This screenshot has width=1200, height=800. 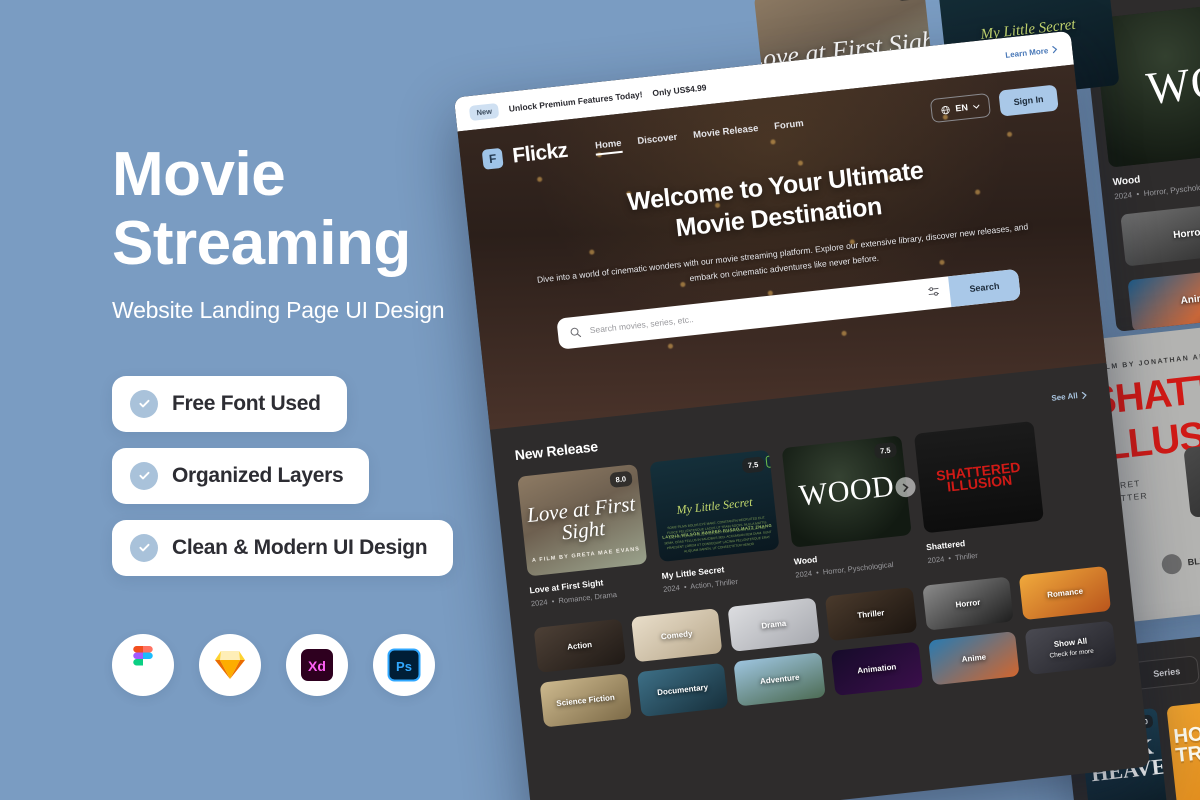 I want to click on banner-price: Only US$4.99, so click(x=679, y=90).